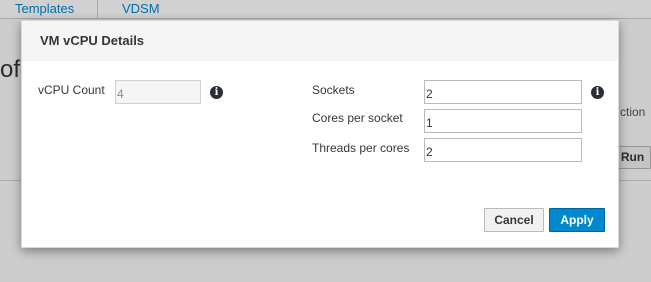 The height and width of the screenshot is (282, 651). I want to click on threads-per-cores-label: Threads per cores, so click(361, 148).